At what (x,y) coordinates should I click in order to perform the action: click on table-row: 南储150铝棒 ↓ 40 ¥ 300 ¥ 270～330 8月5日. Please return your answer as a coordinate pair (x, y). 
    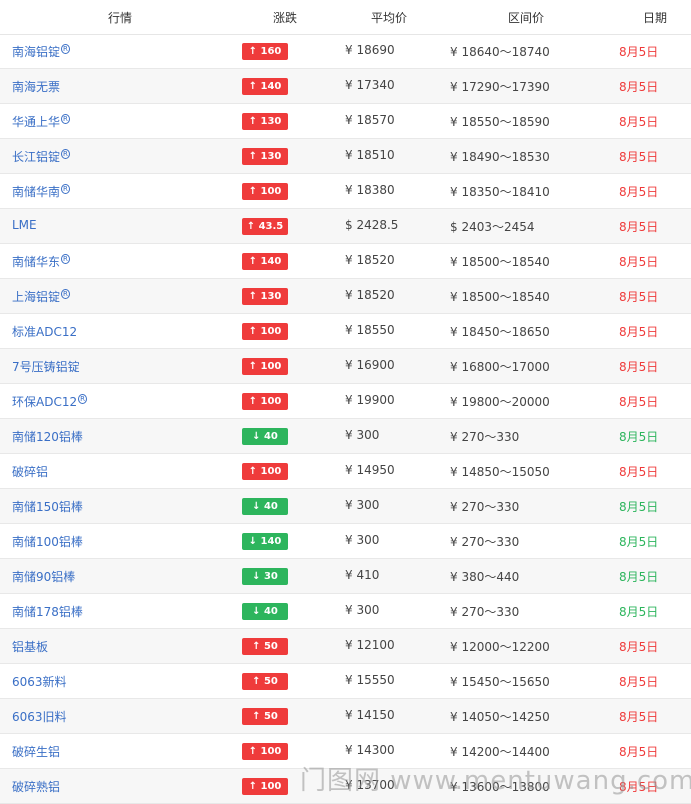
    Looking at the image, I should click on (345, 506).